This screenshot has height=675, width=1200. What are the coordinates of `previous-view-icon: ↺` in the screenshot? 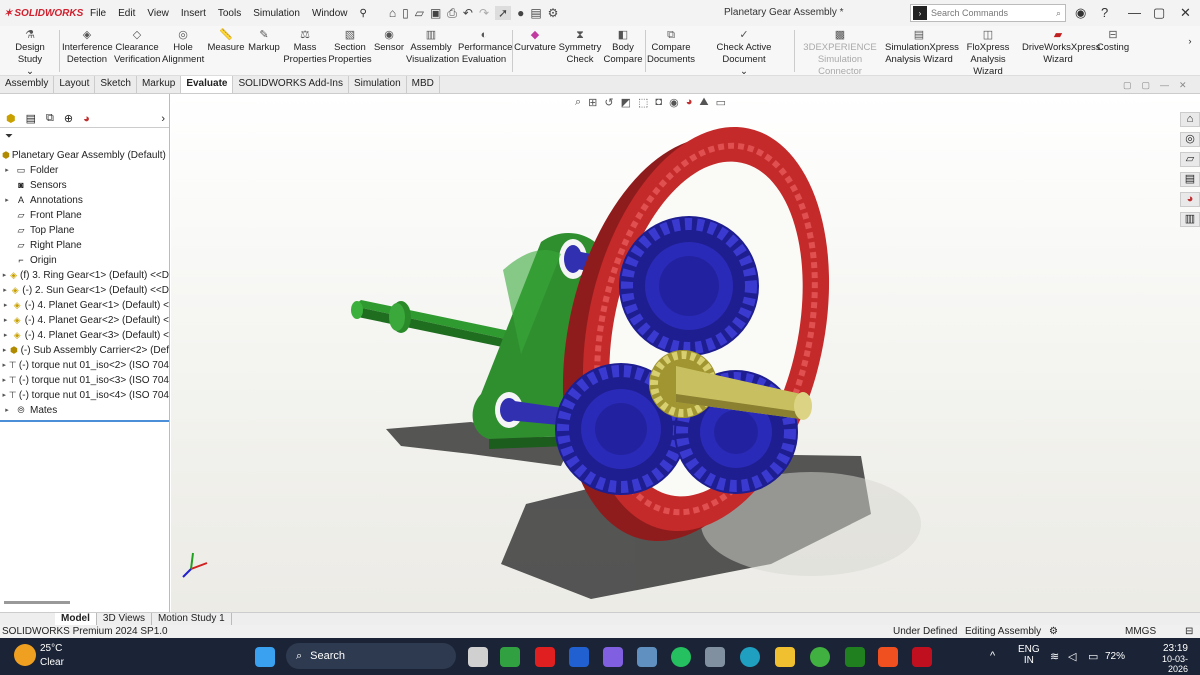 It's located at (608, 102).